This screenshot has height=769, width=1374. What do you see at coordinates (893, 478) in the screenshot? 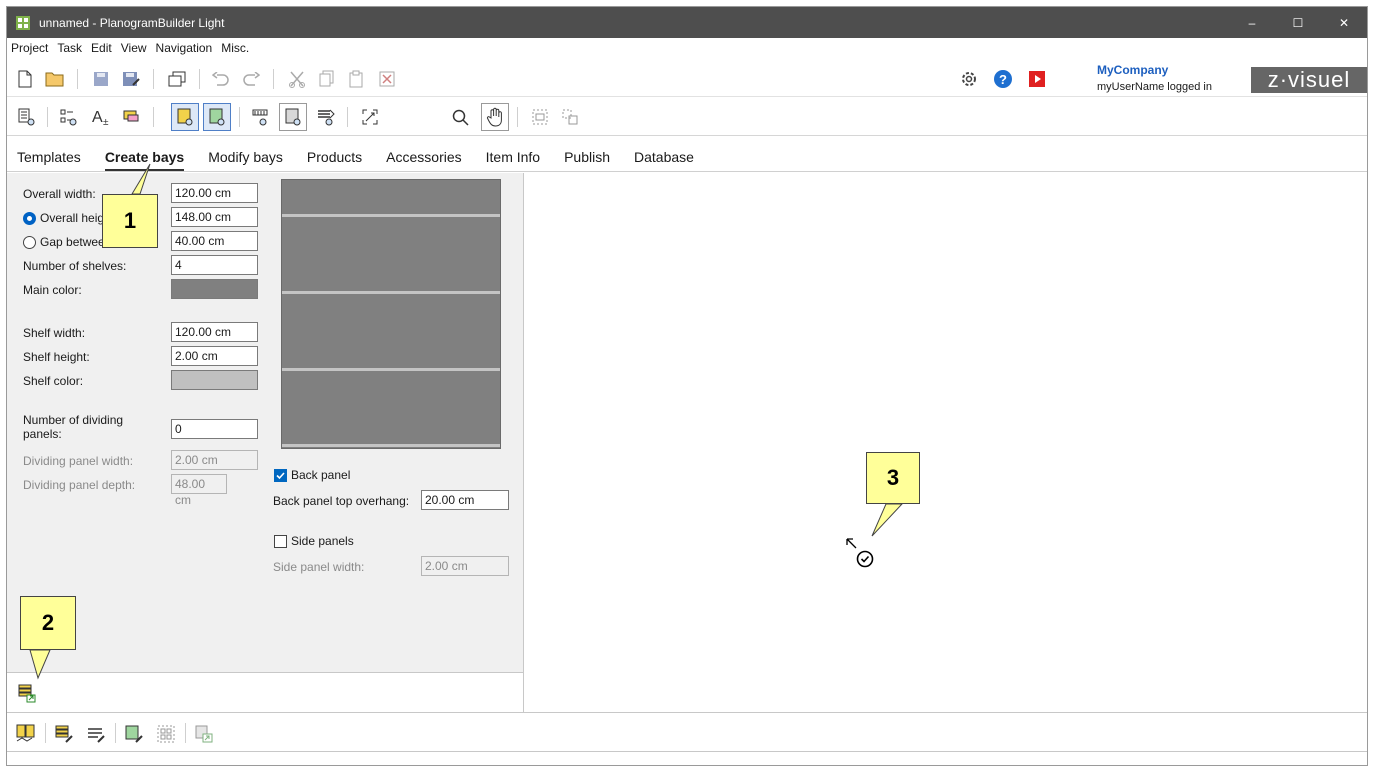
I see `callout-3-box: 3` at bounding box center [893, 478].